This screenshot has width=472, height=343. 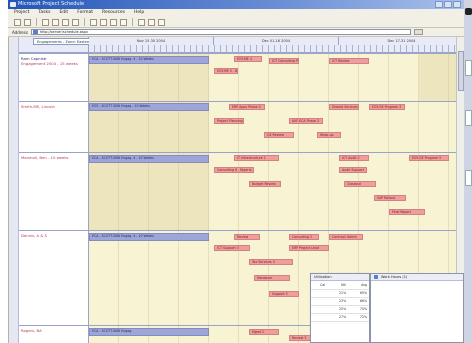 What do you see at coordinates (439, 4) in the screenshot?
I see `minimize-button` at bounding box center [439, 4].